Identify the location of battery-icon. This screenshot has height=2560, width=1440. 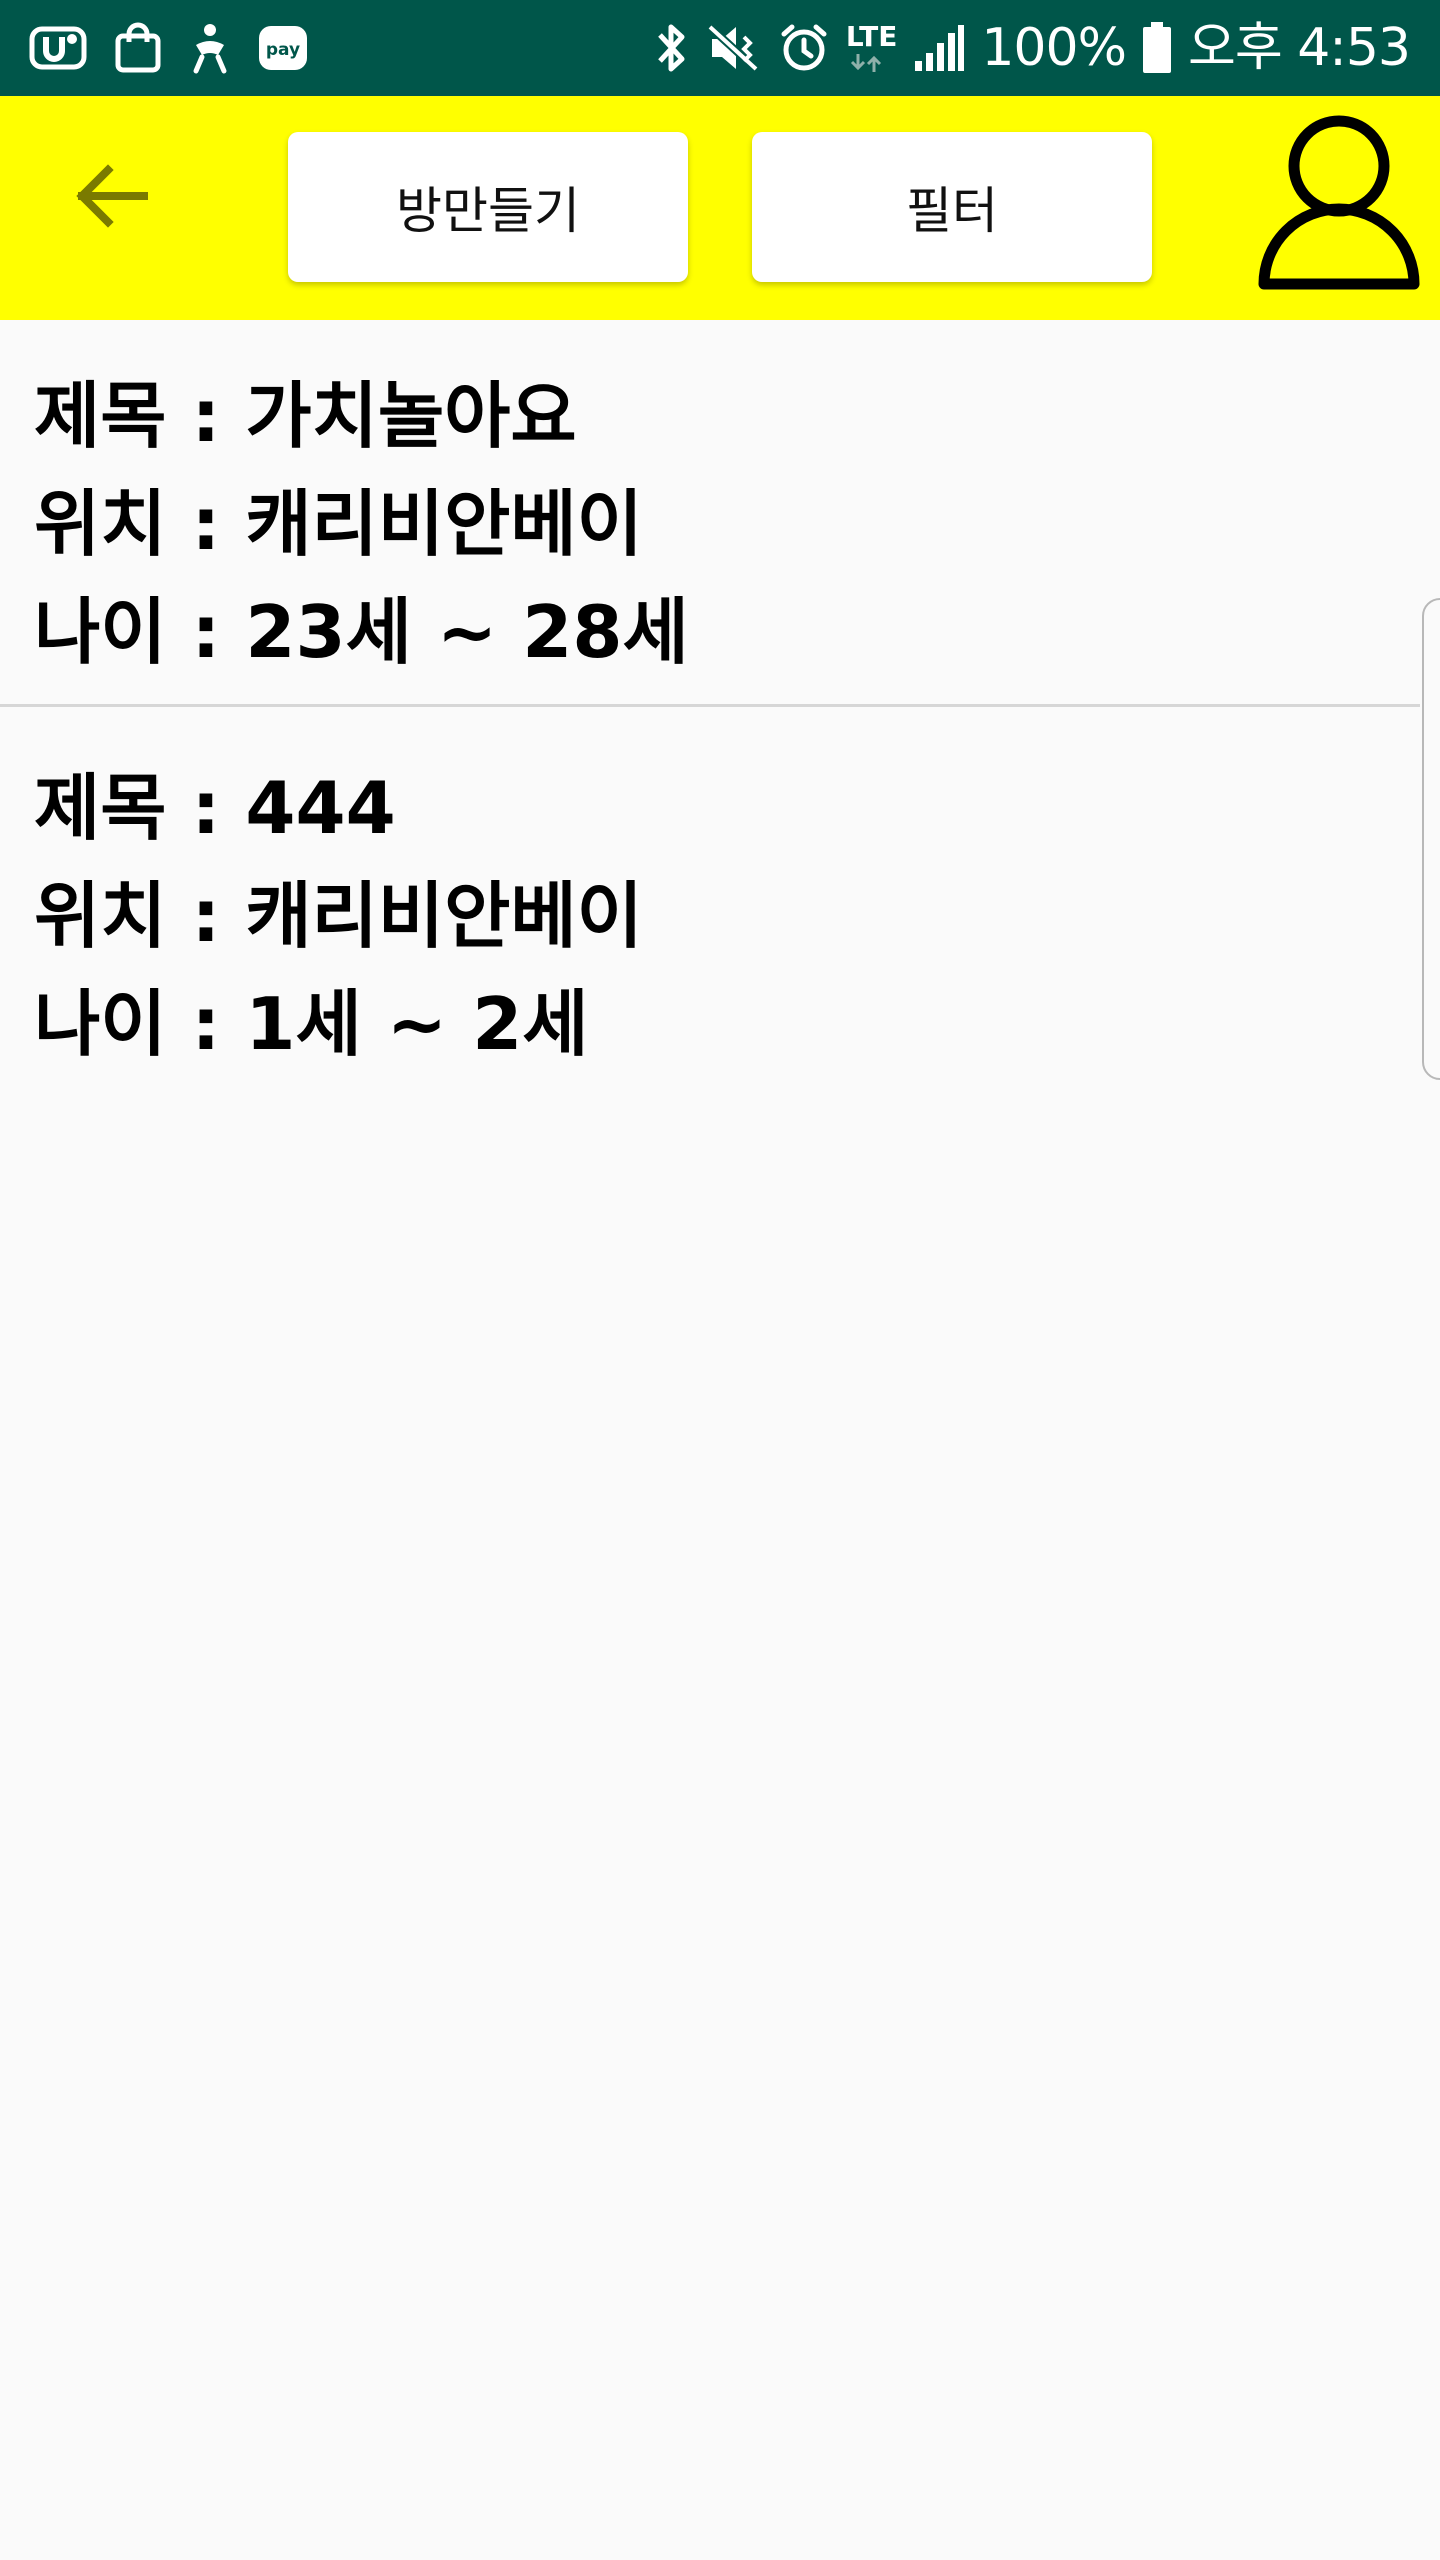
(1157, 48).